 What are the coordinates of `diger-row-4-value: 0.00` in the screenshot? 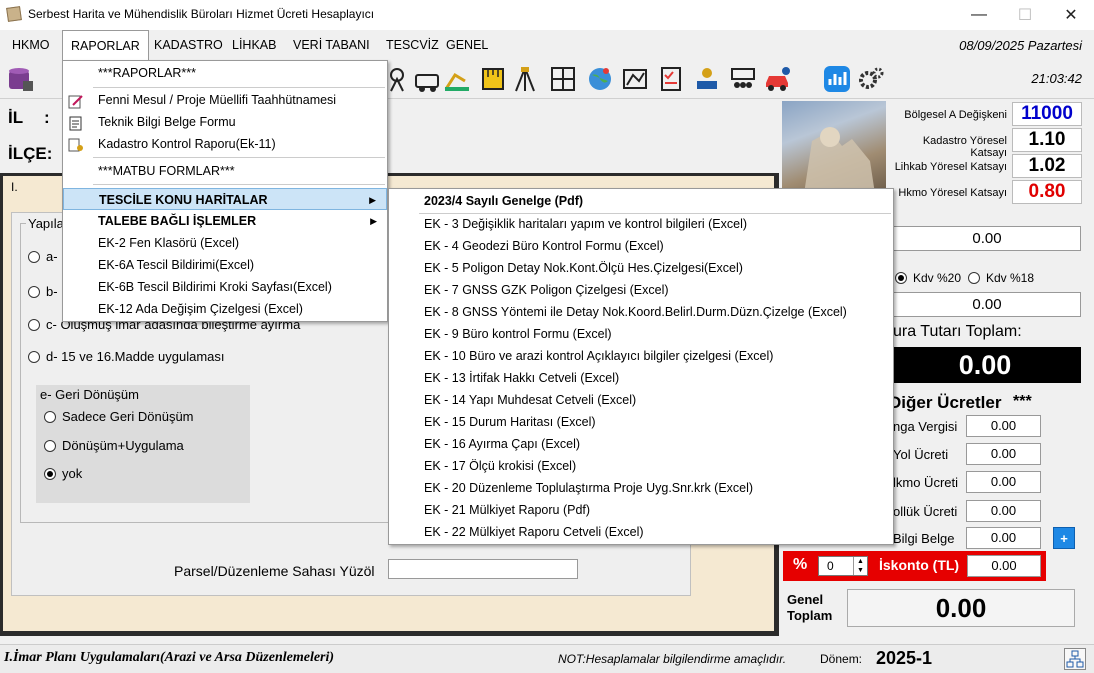 It's located at (1003, 511).